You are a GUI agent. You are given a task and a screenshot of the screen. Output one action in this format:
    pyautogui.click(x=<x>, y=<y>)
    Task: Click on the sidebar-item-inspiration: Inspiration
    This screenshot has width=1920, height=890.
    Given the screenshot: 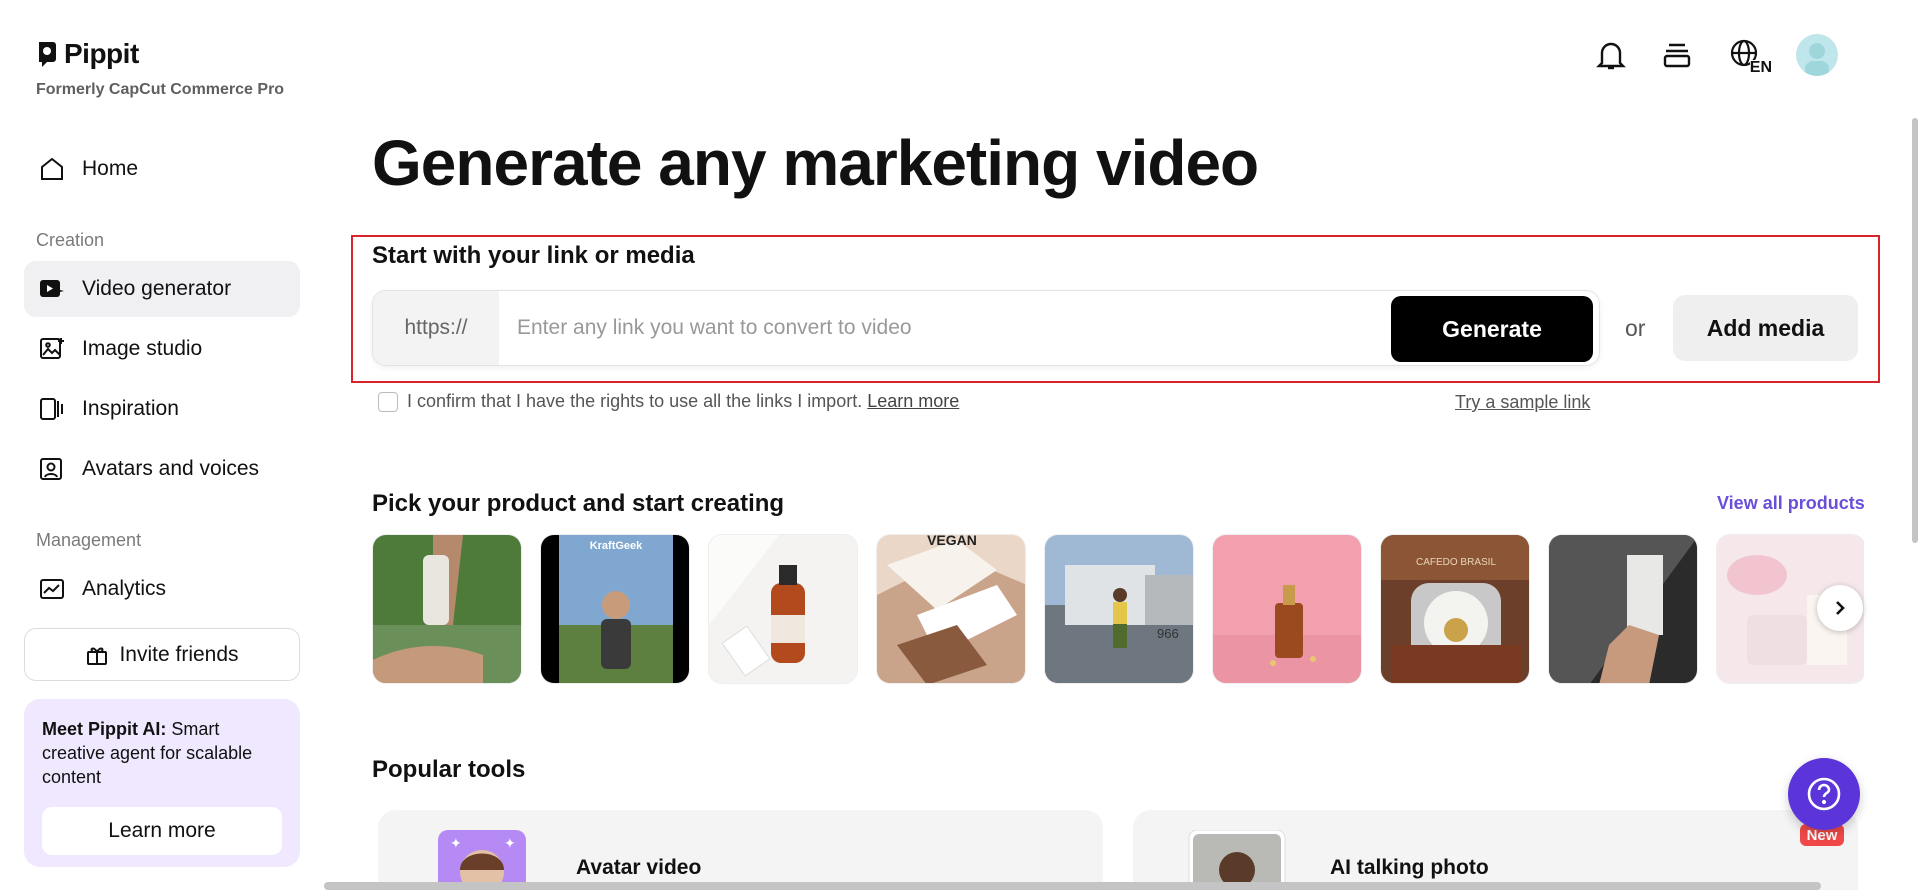 What is the action you would take?
    pyautogui.click(x=162, y=409)
    